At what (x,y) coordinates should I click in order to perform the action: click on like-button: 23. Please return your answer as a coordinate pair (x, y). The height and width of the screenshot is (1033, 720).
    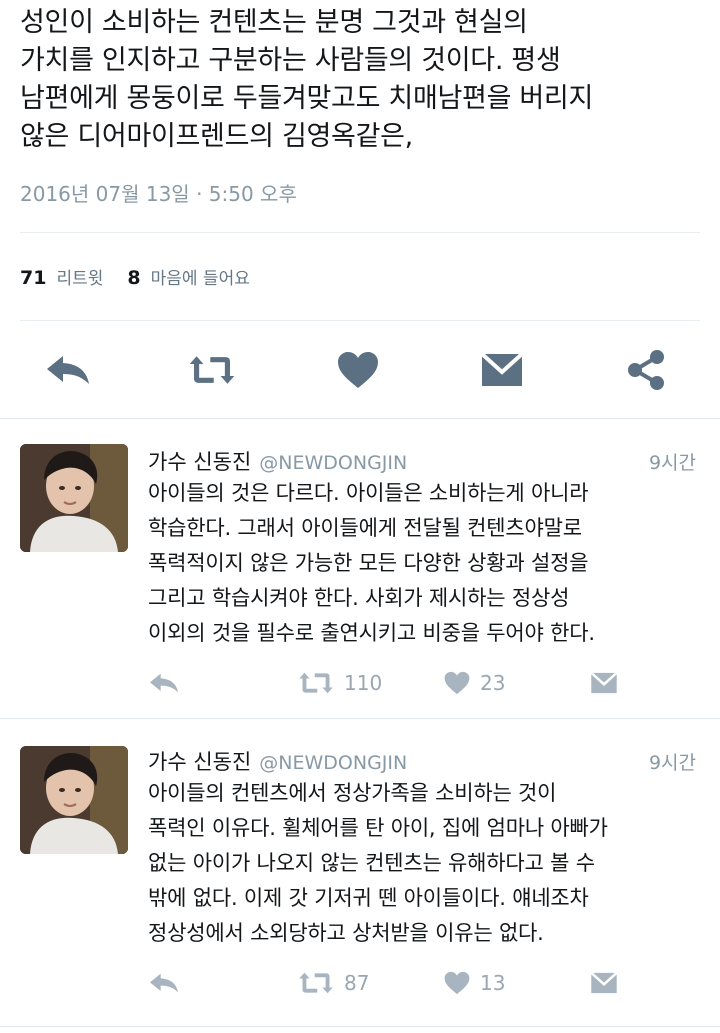
    Looking at the image, I should click on (474, 683).